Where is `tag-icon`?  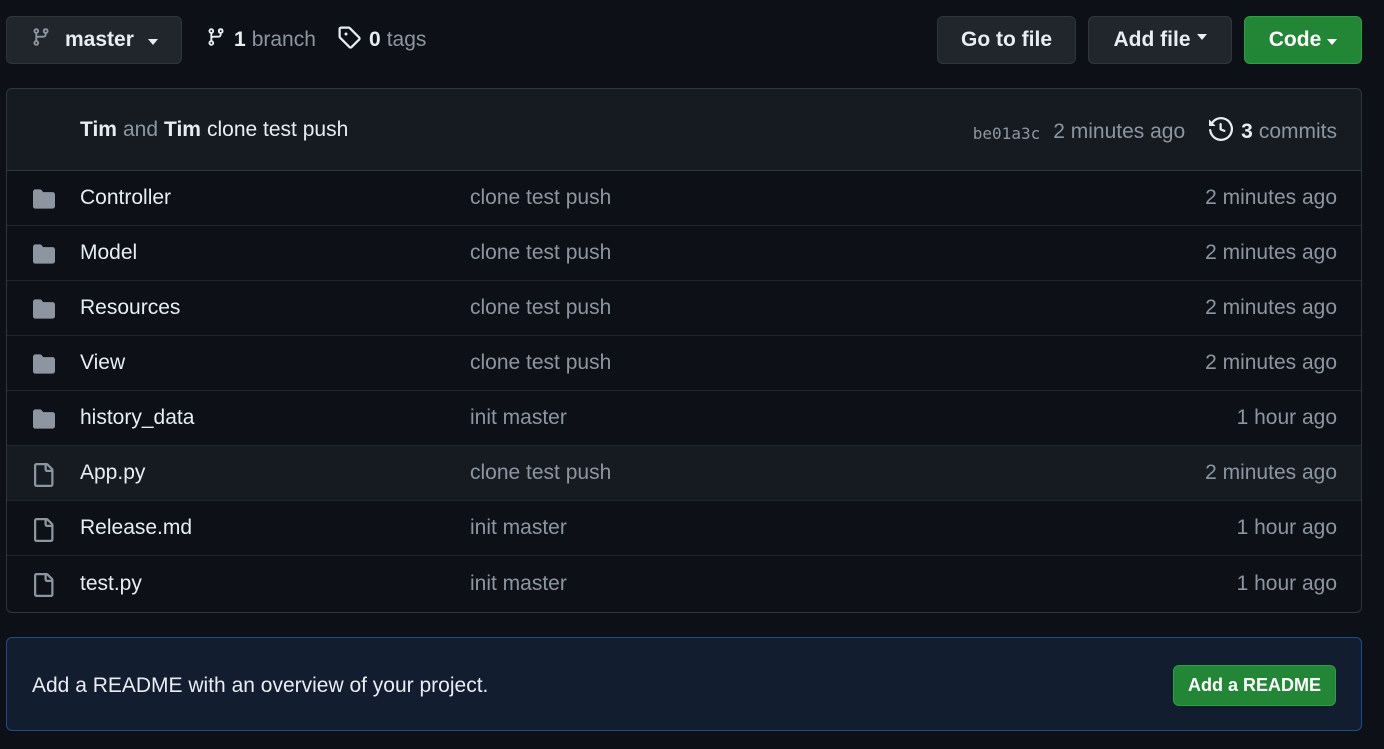 tag-icon is located at coordinates (349, 40).